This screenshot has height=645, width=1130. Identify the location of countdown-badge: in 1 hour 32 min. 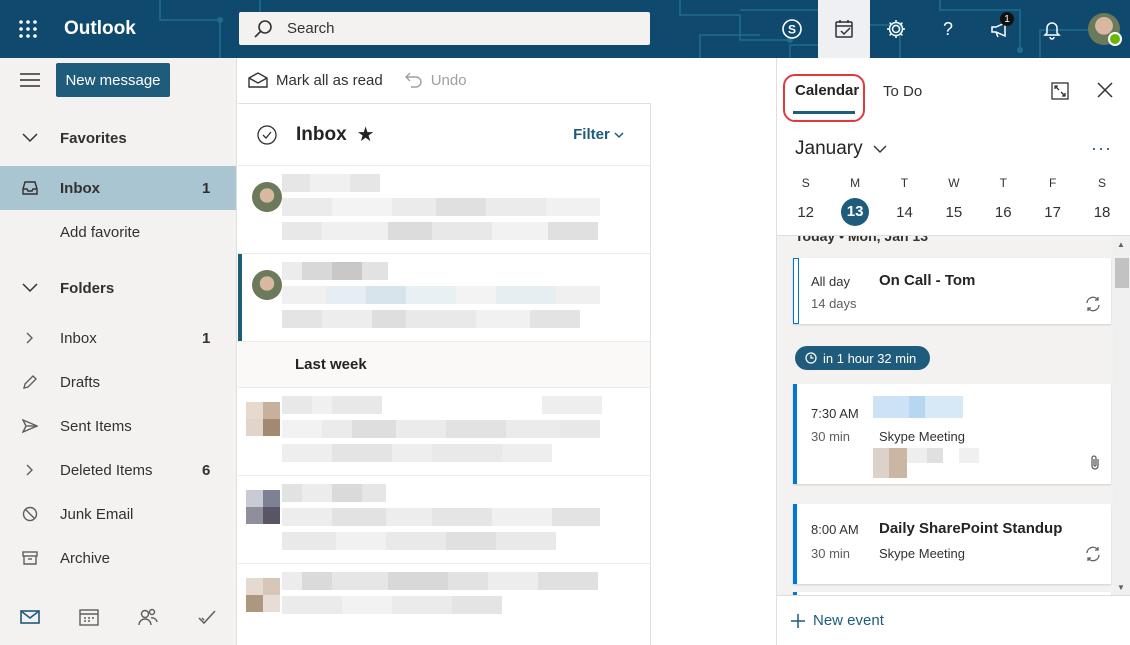
(863, 358).